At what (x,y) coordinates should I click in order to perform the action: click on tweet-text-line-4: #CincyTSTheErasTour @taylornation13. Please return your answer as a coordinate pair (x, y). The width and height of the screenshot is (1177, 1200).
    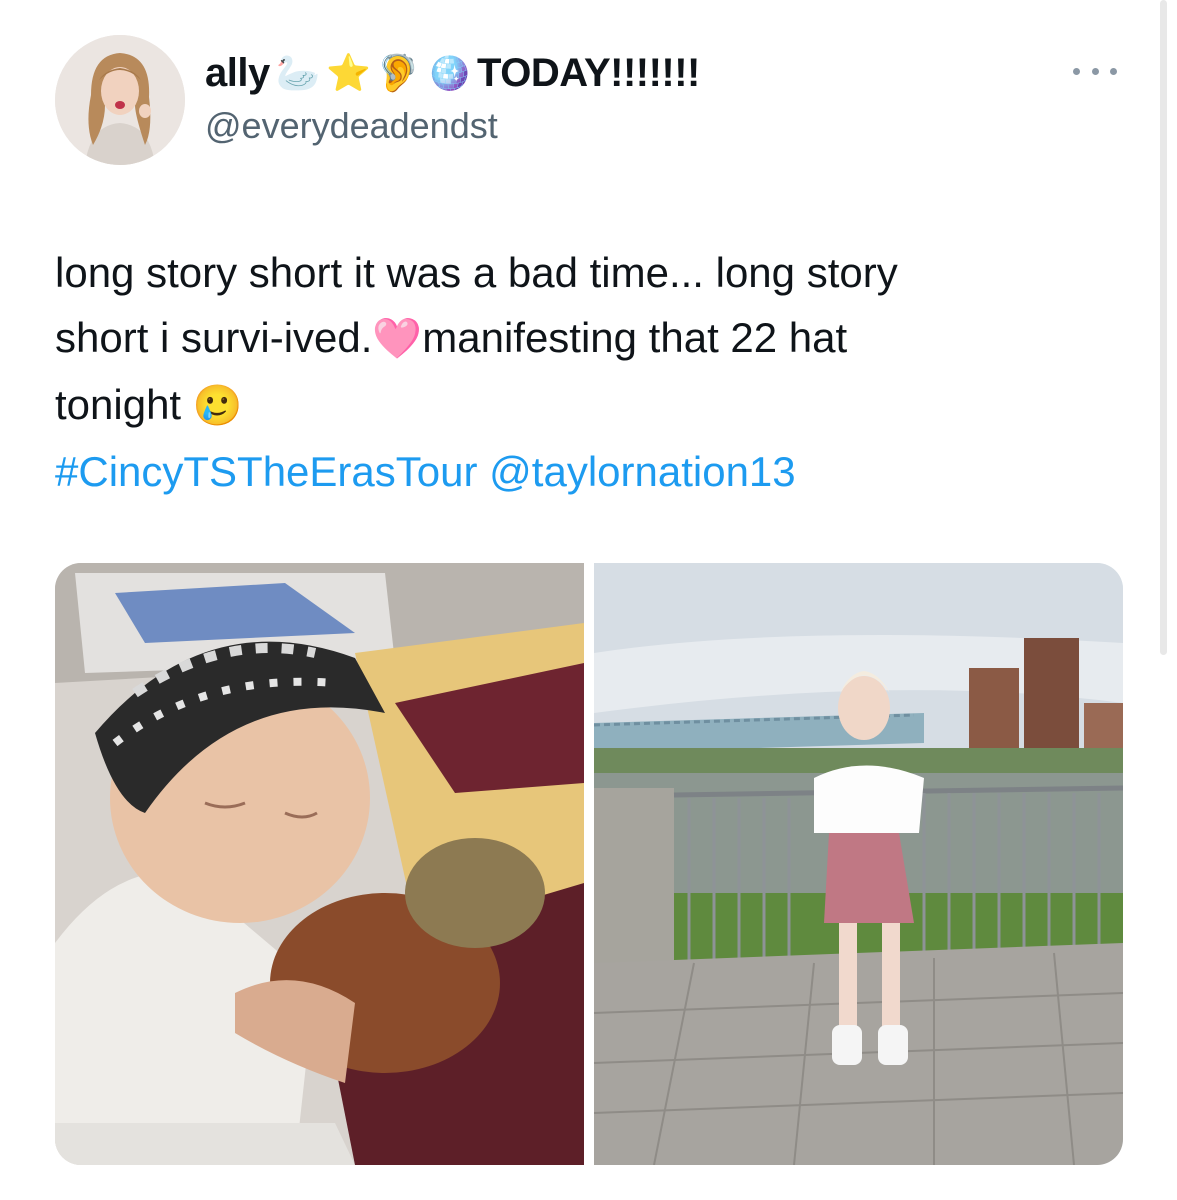
    Looking at the image, I should click on (585, 471).